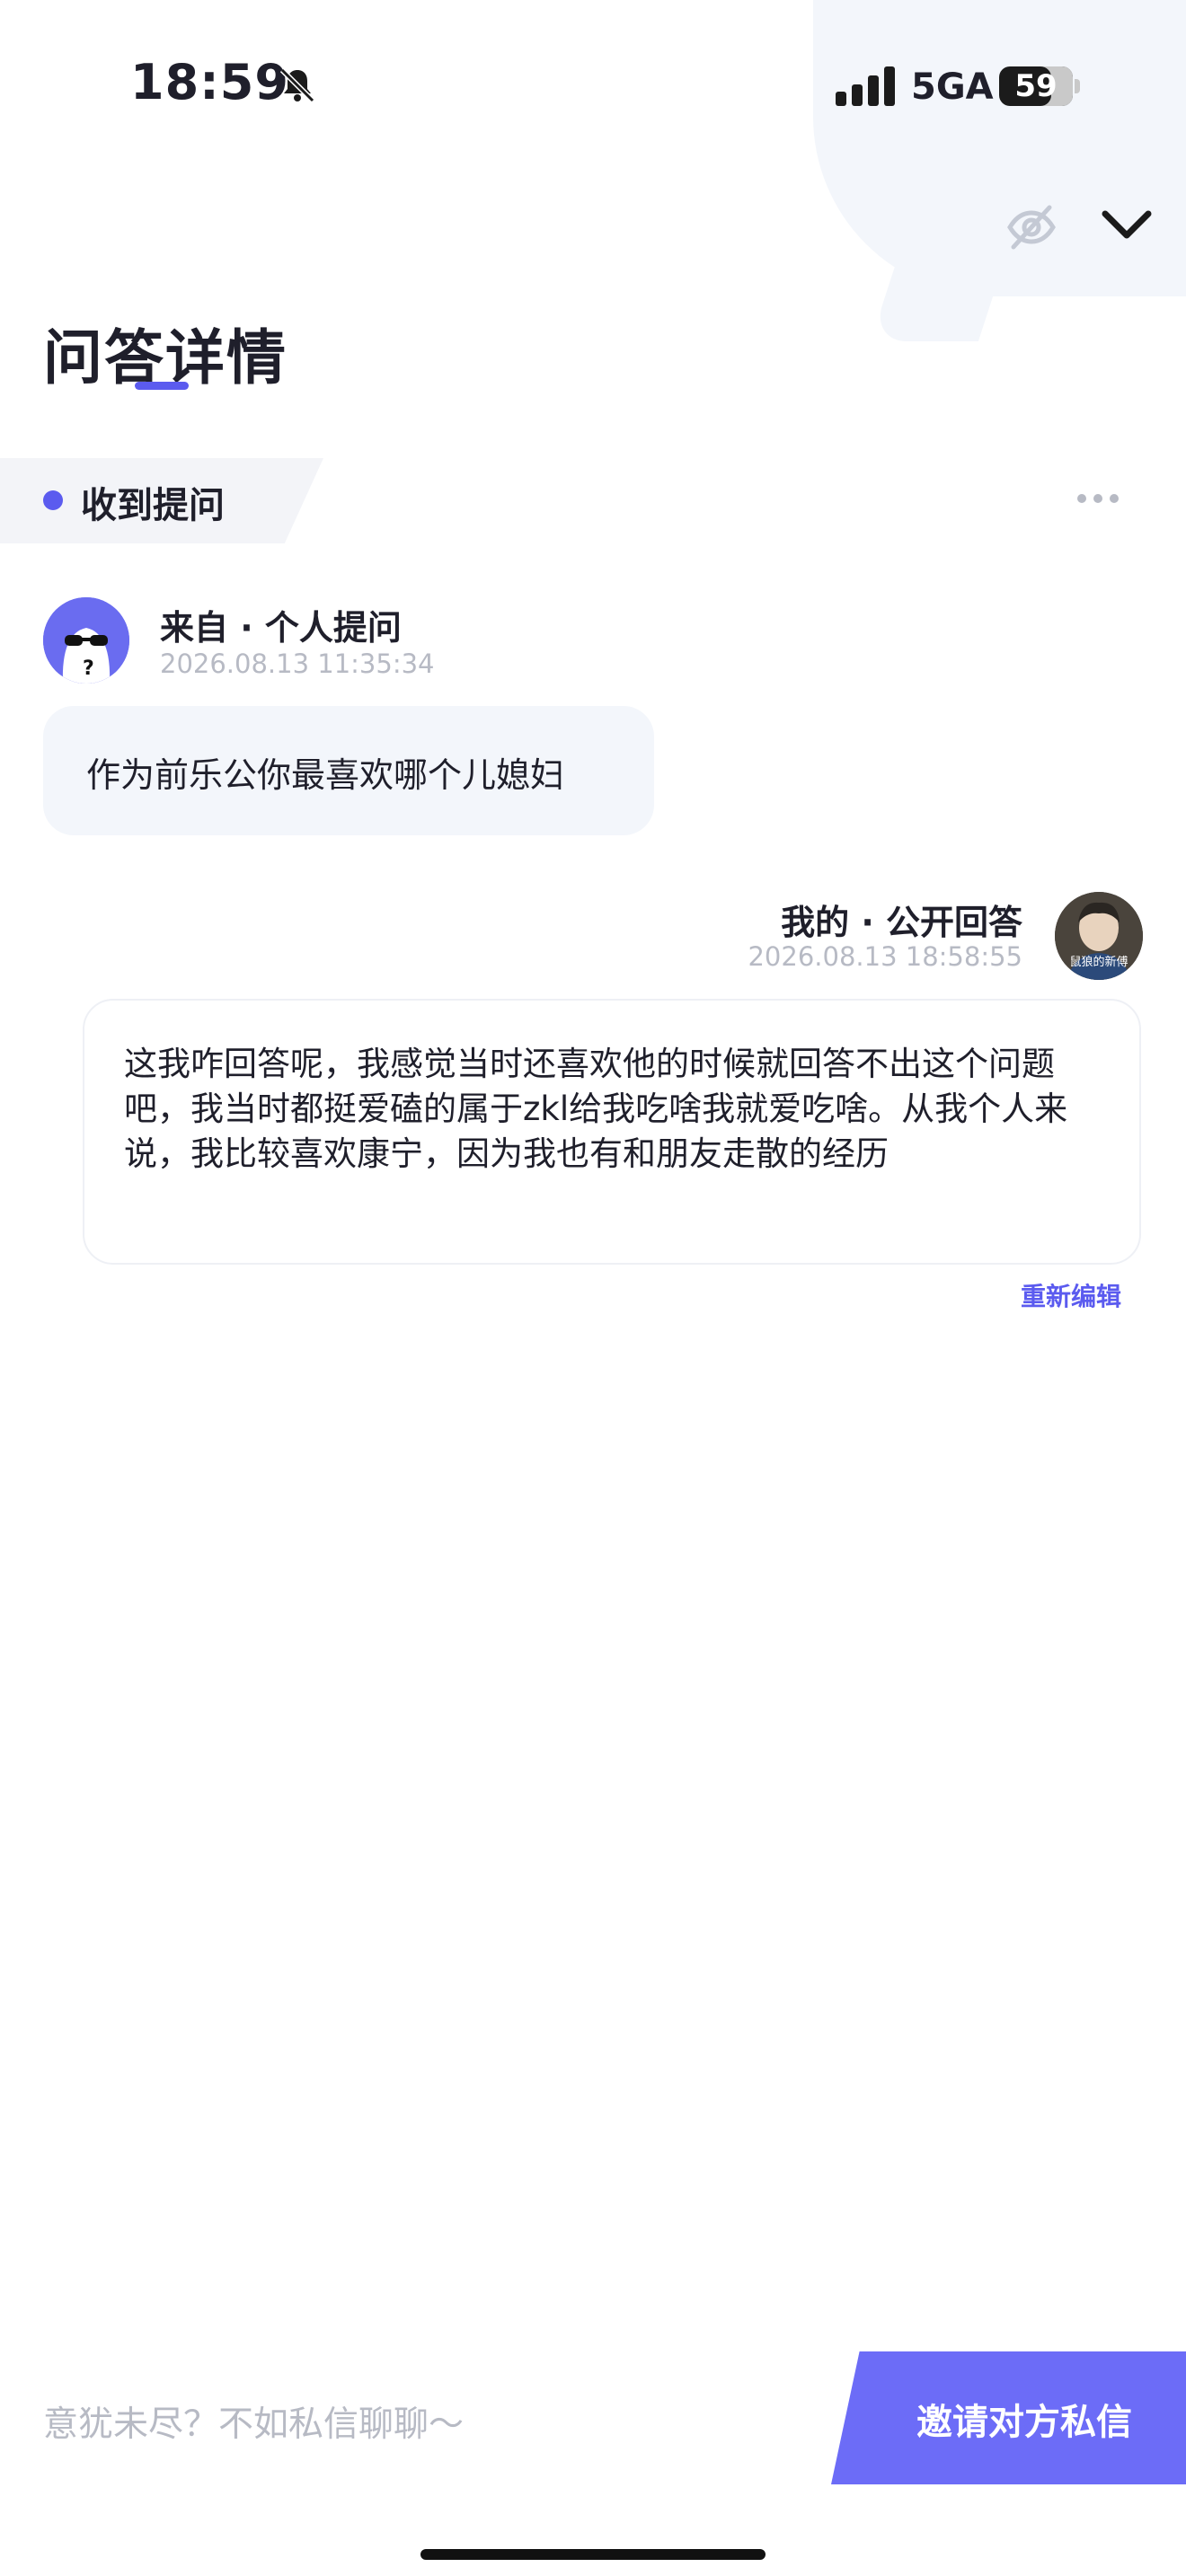 The width and height of the screenshot is (1186, 2576). What do you see at coordinates (1127, 225) in the screenshot?
I see `chevron-down-icon` at bounding box center [1127, 225].